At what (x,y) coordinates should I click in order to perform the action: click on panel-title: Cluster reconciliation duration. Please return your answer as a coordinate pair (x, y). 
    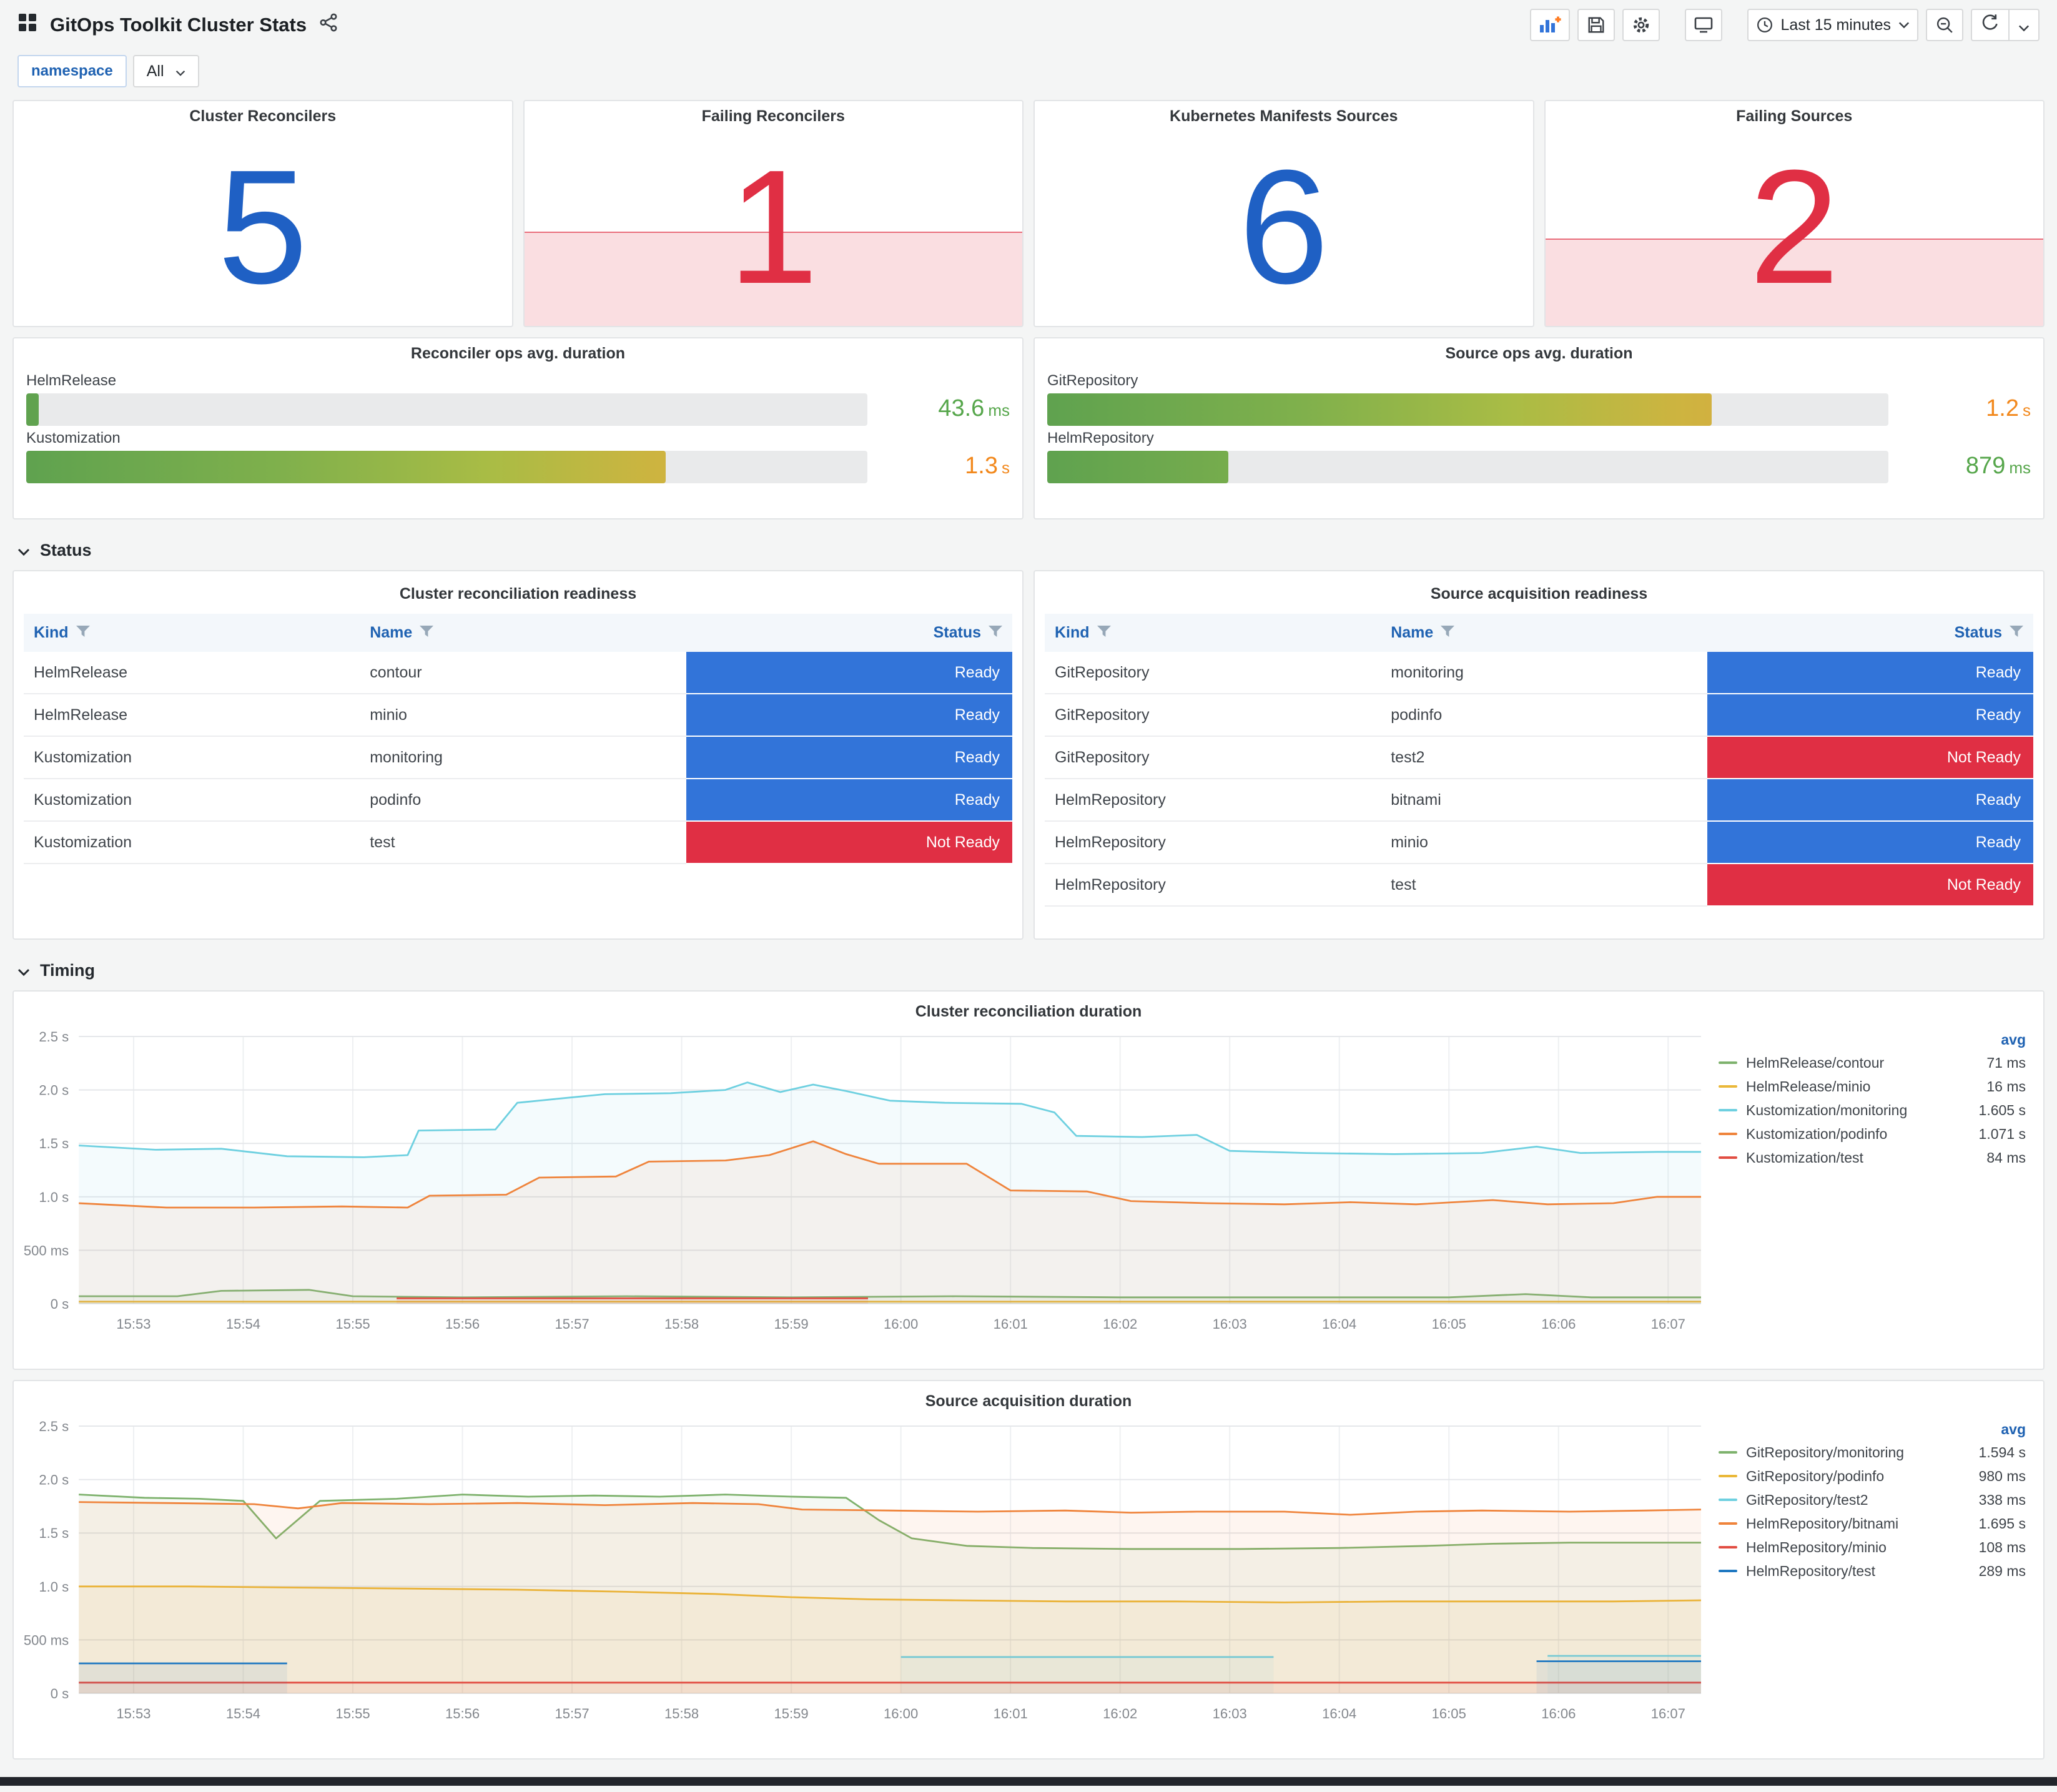
    Looking at the image, I should click on (1028, 1011).